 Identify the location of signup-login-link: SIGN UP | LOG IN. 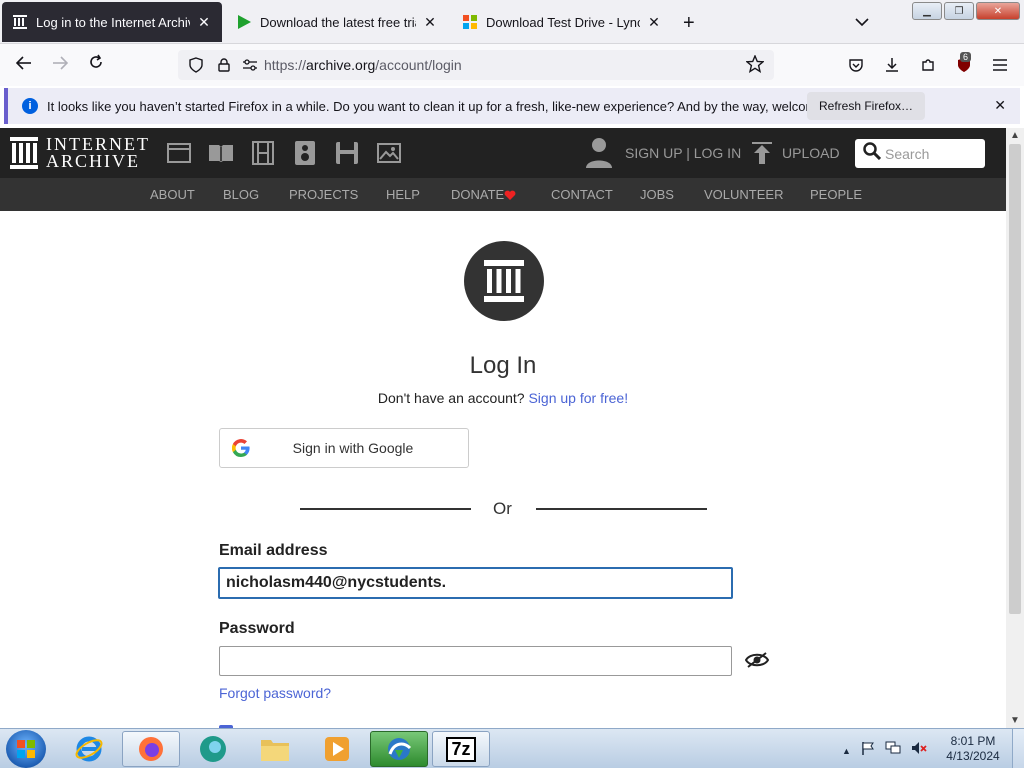
(683, 153).